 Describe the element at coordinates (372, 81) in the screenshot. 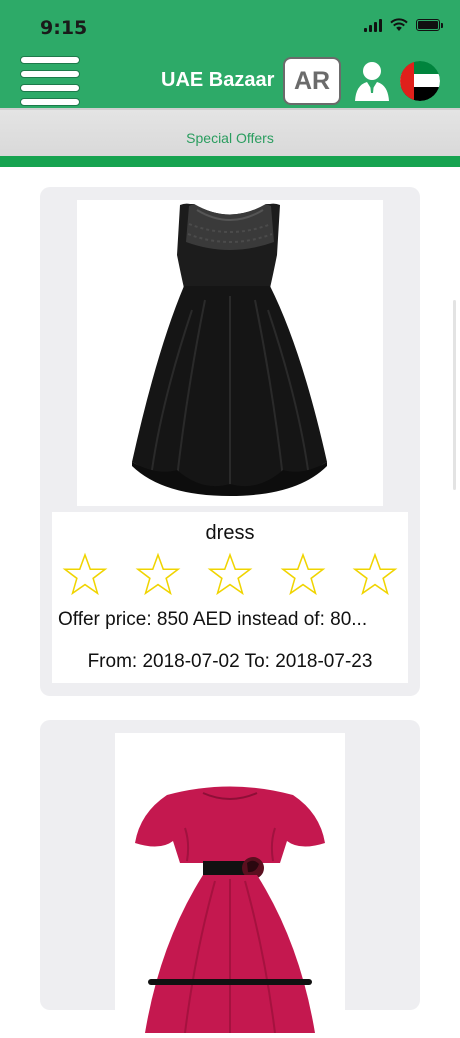

I see `user-icon` at that location.